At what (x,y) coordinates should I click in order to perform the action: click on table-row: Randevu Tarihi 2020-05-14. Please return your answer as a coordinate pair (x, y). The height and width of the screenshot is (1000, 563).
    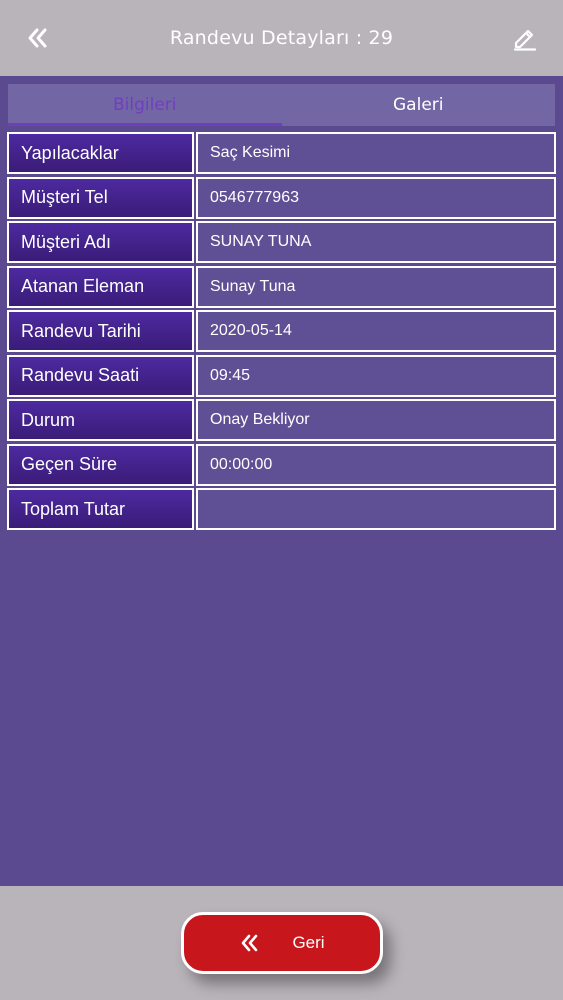
    Looking at the image, I should click on (281, 331).